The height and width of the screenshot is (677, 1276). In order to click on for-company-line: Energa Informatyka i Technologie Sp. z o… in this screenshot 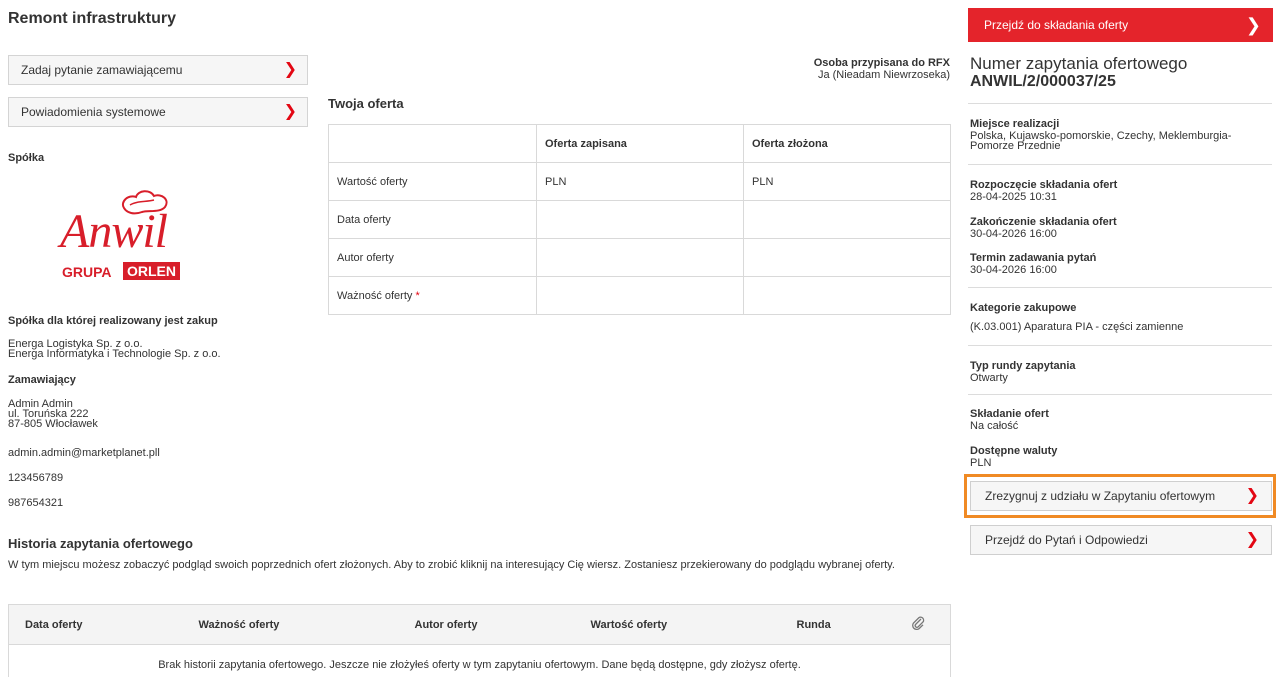, I will do `click(114, 354)`.